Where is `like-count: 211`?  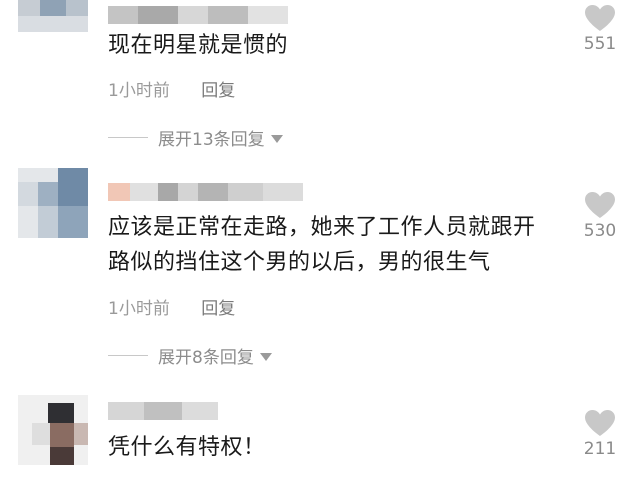 like-count: 211 is located at coordinates (600, 449).